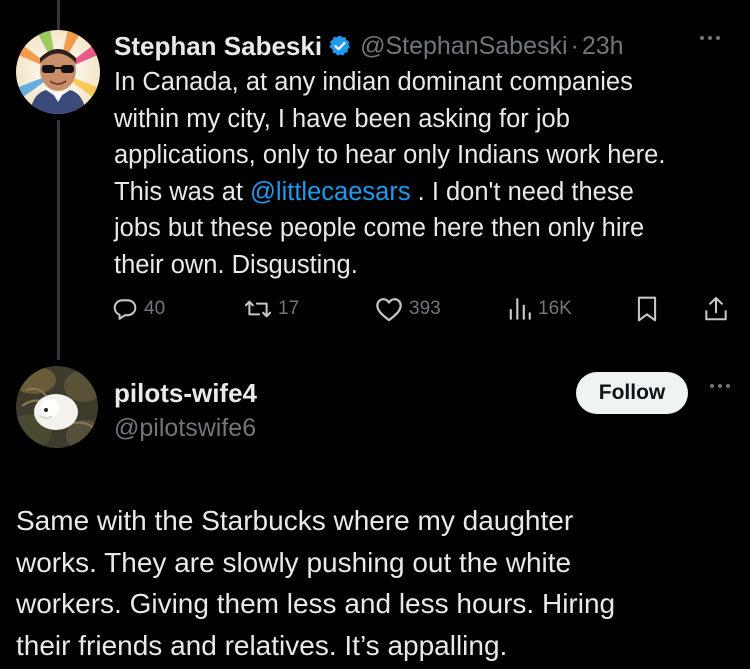  I want to click on display-name: pilots-wife4, so click(185, 393).